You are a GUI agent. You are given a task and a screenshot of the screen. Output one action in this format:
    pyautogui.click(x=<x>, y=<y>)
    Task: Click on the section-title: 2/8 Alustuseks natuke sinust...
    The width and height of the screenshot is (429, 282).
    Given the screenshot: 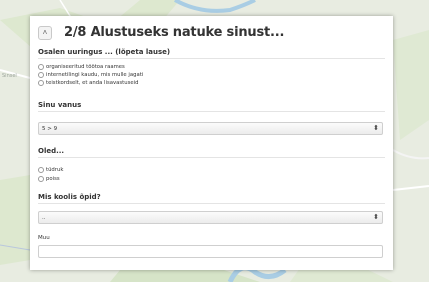 What is the action you would take?
    pyautogui.click(x=174, y=32)
    